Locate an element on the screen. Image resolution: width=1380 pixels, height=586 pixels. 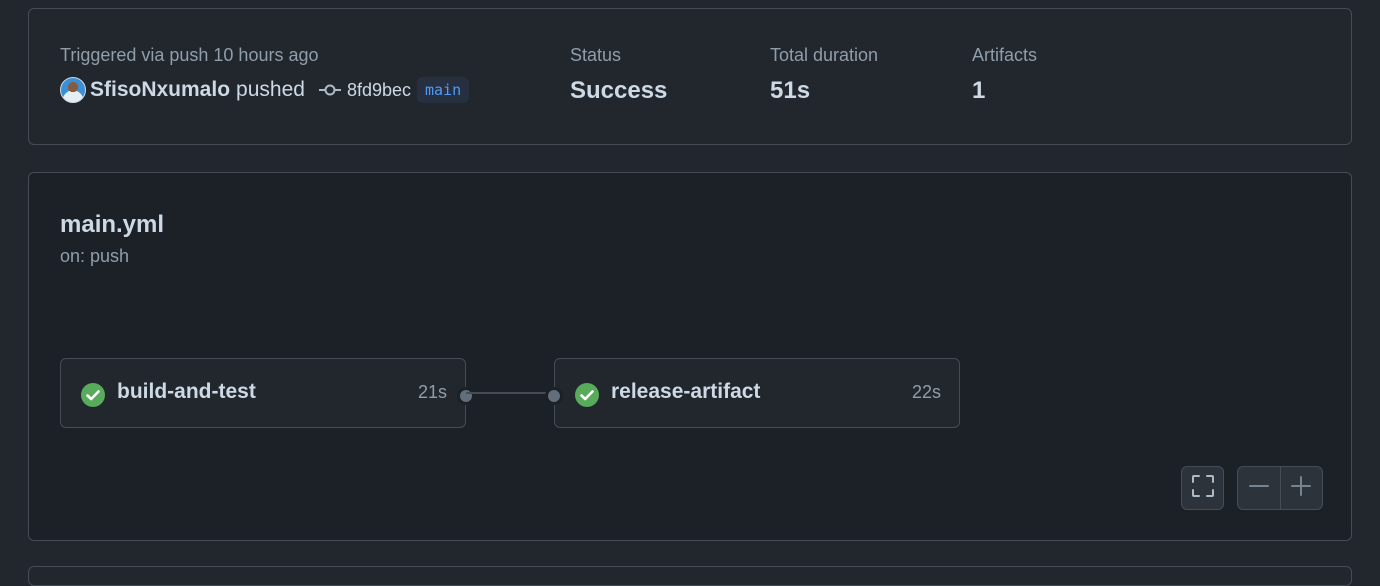
zoom-controls is located at coordinates (1280, 488).